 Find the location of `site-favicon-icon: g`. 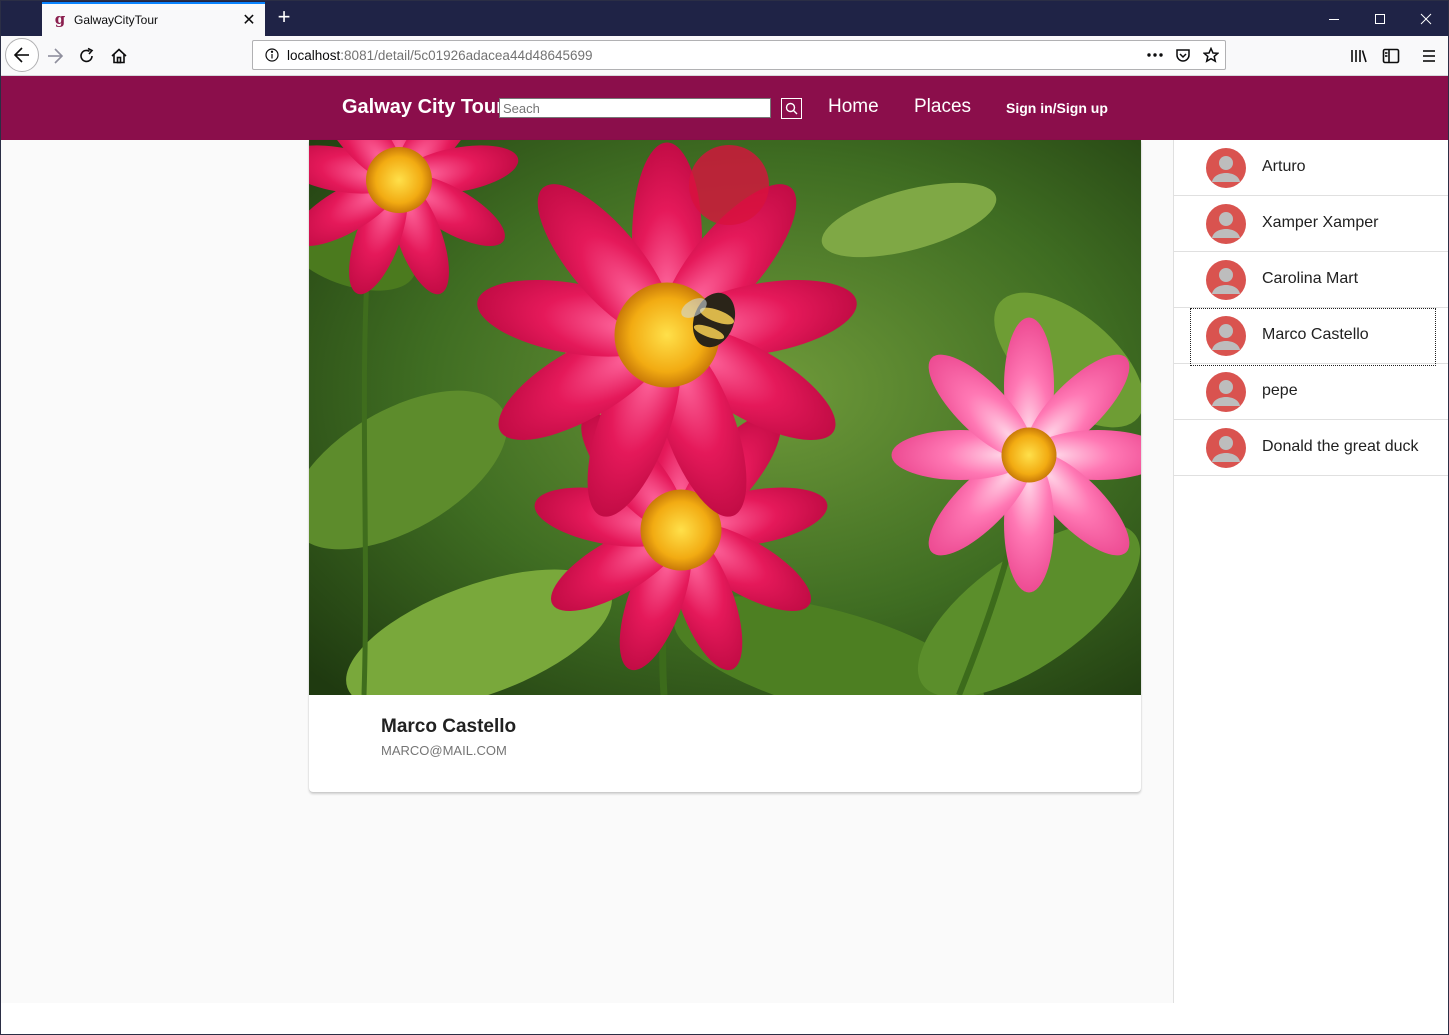

site-favicon-icon: g is located at coordinates (60, 19).